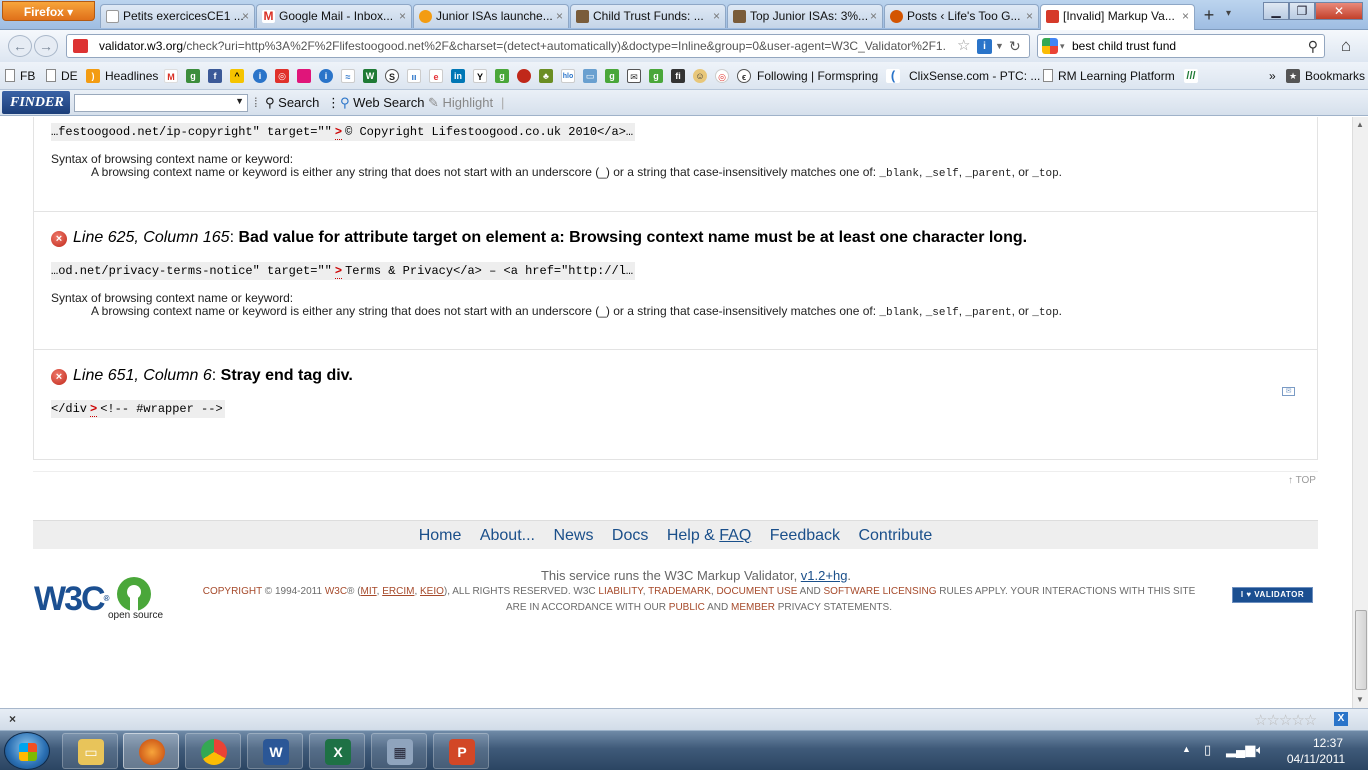  I want to click on show-hidden-icons-icon: ▲, so click(1186, 749).